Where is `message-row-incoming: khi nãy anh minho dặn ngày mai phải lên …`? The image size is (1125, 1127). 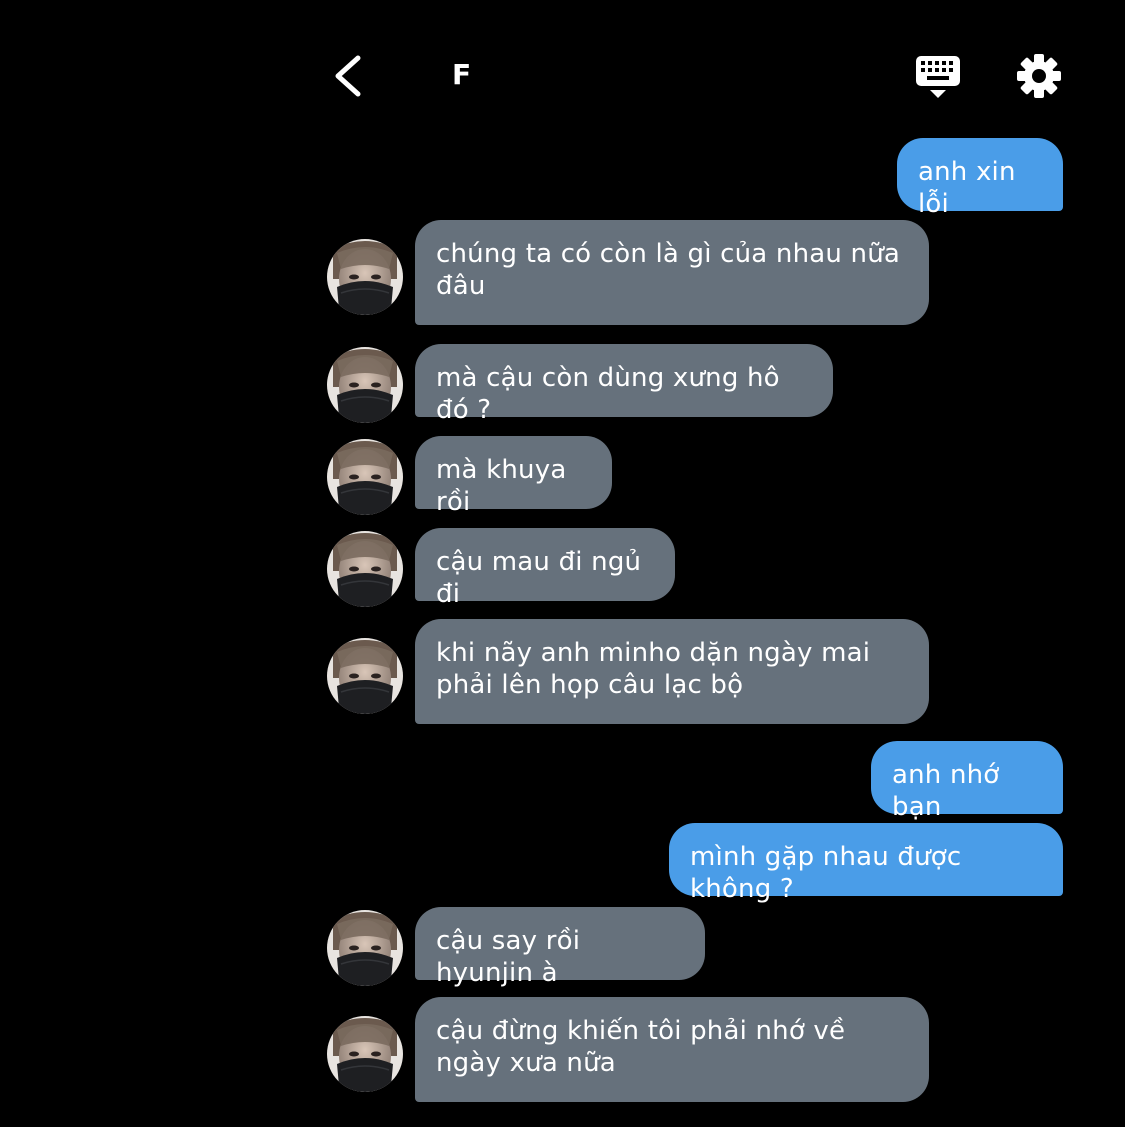 message-row-incoming: khi nãy anh minho dặn ngày mai phải lên … is located at coordinates (562, 671).